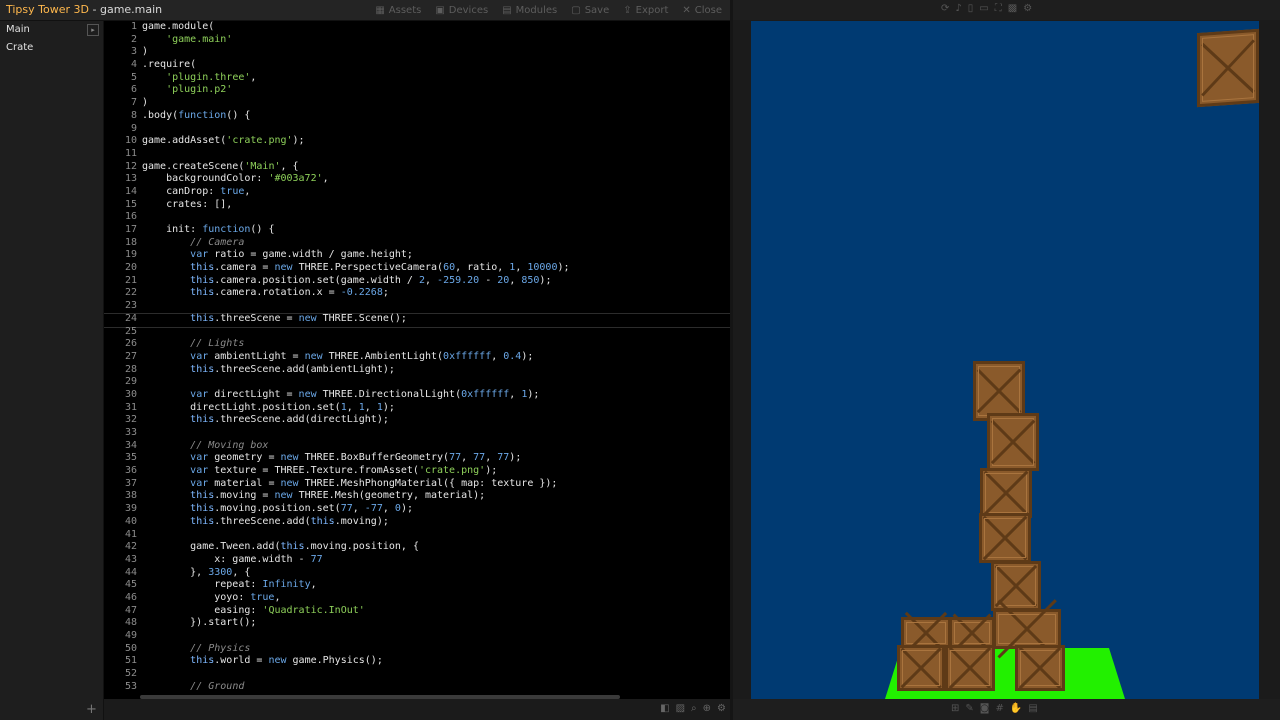 The image size is (1280, 720). Describe the element at coordinates (51, 48) in the screenshot. I see `scene-item-crate: Crate` at that location.